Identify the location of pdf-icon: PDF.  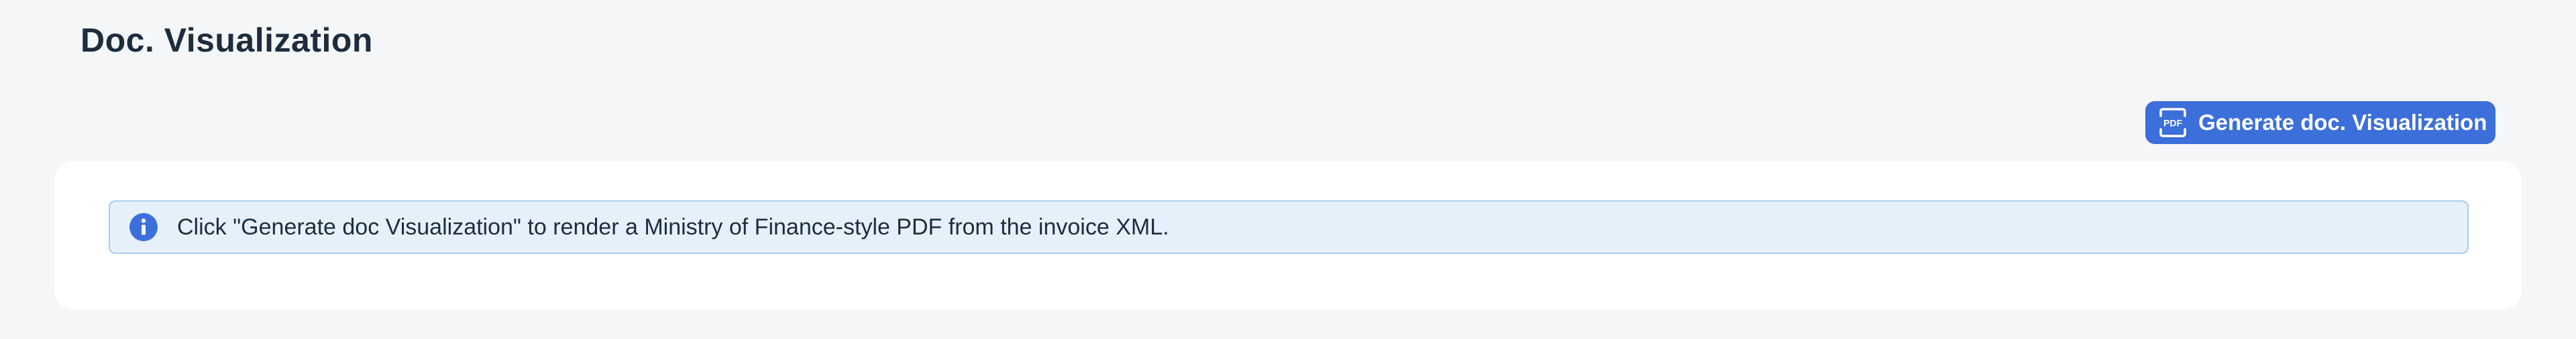
(2173, 122).